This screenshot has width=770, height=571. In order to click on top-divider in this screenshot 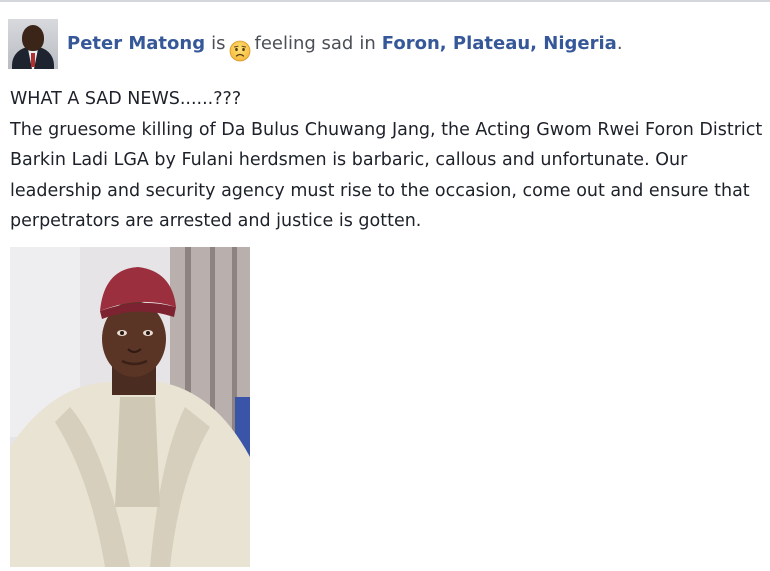, I will do `click(385, 1)`.